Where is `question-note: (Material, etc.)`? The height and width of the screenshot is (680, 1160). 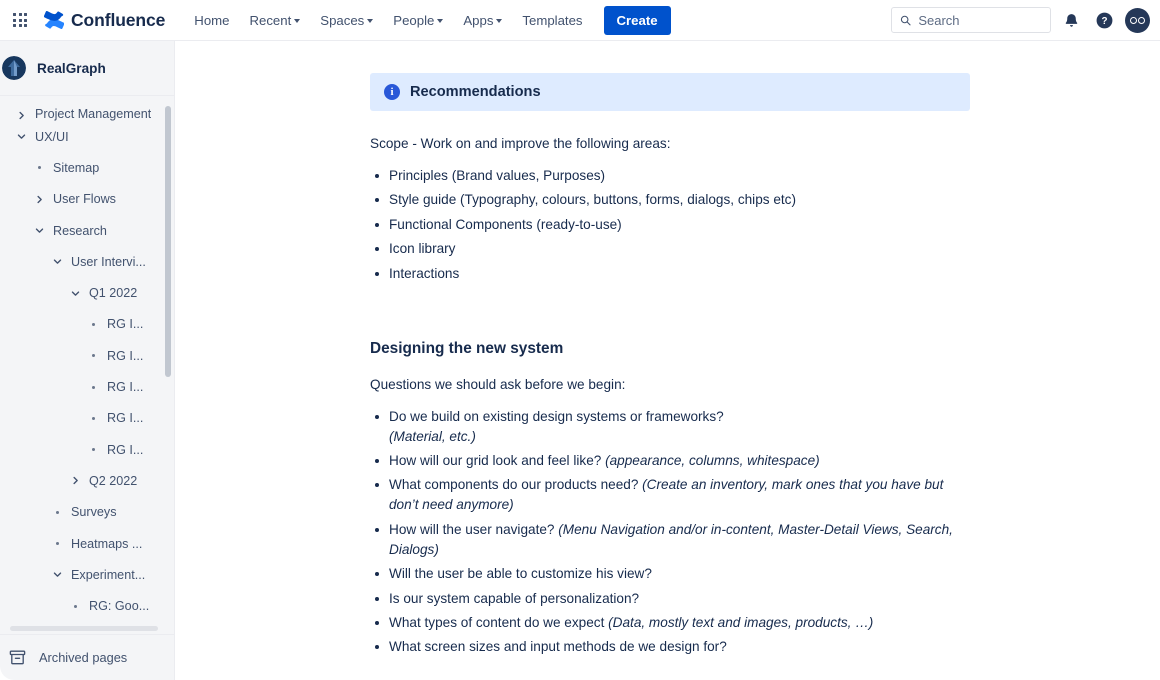
question-note: (Material, etc.) is located at coordinates (432, 436).